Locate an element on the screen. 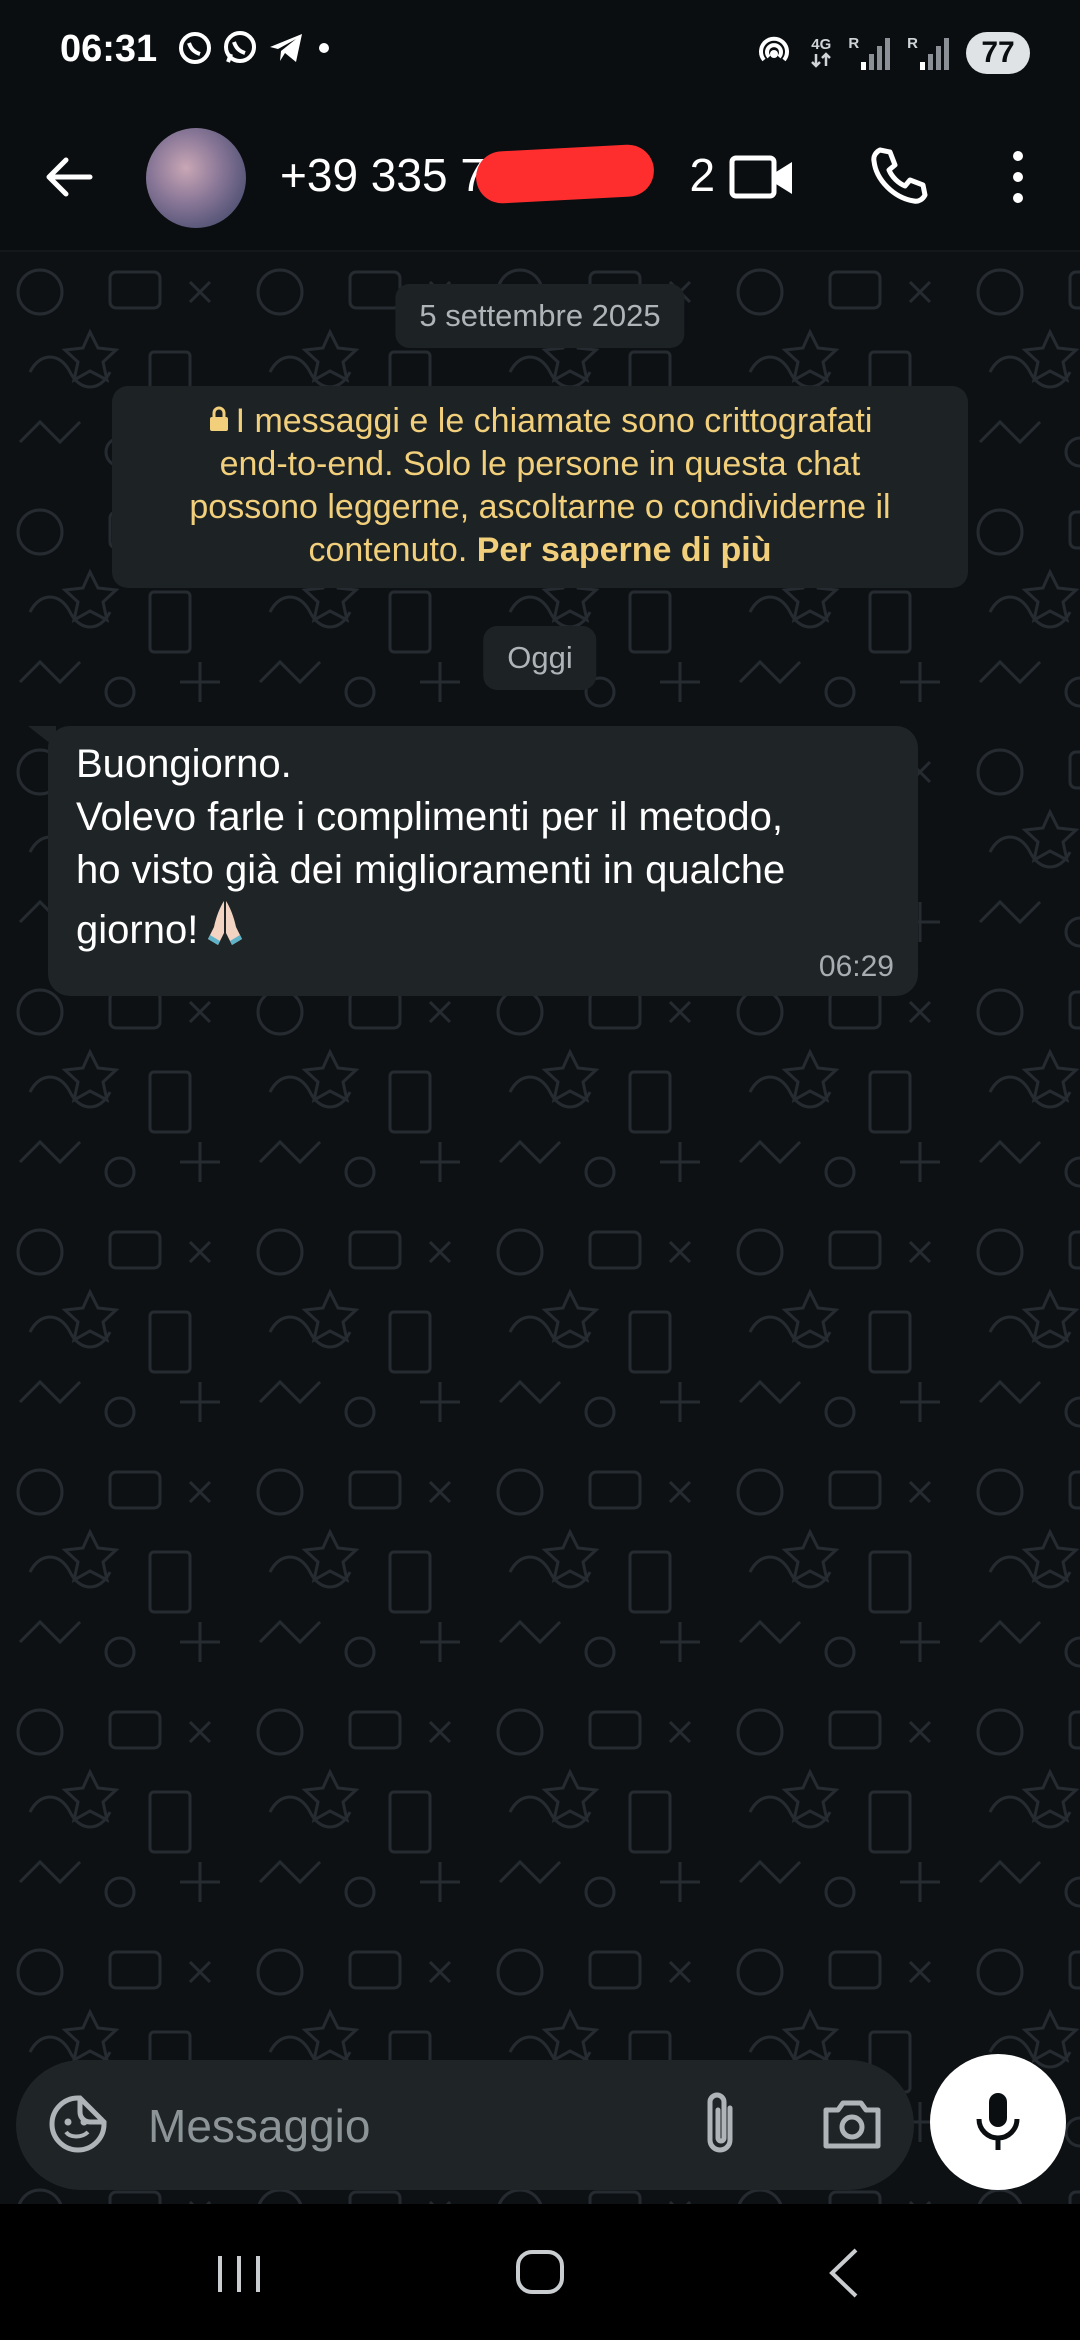 The image size is (1080, 2340). home-button is located at coordinates (540, 2272).